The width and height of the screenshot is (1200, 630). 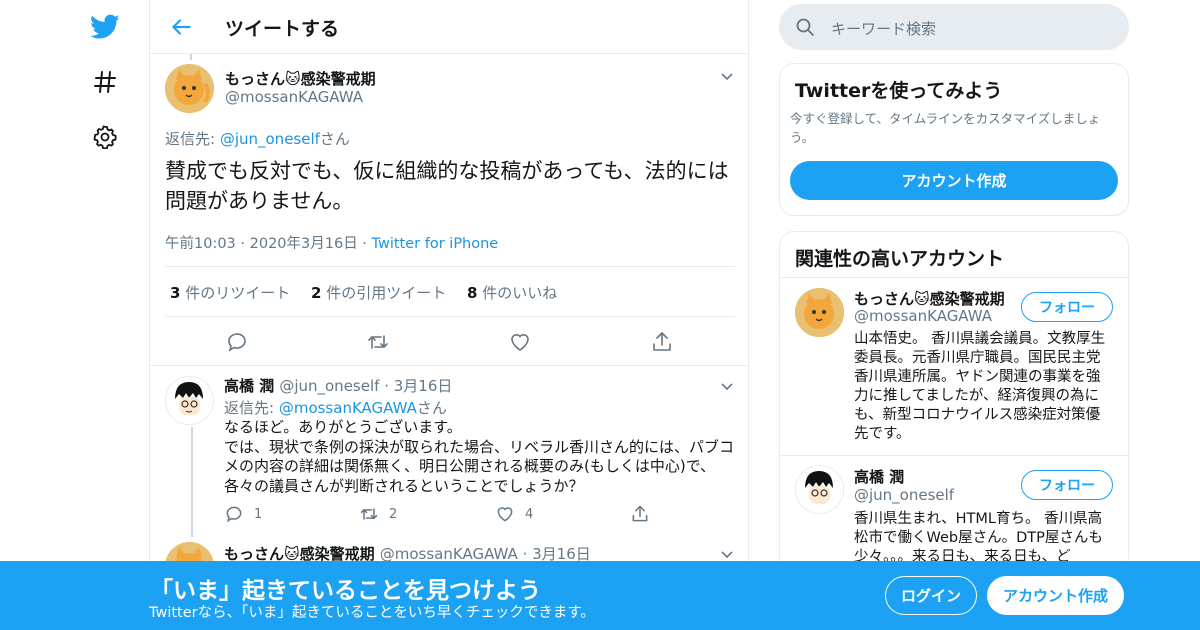 I want to click on gear-icon, so click(x=105, y=137).